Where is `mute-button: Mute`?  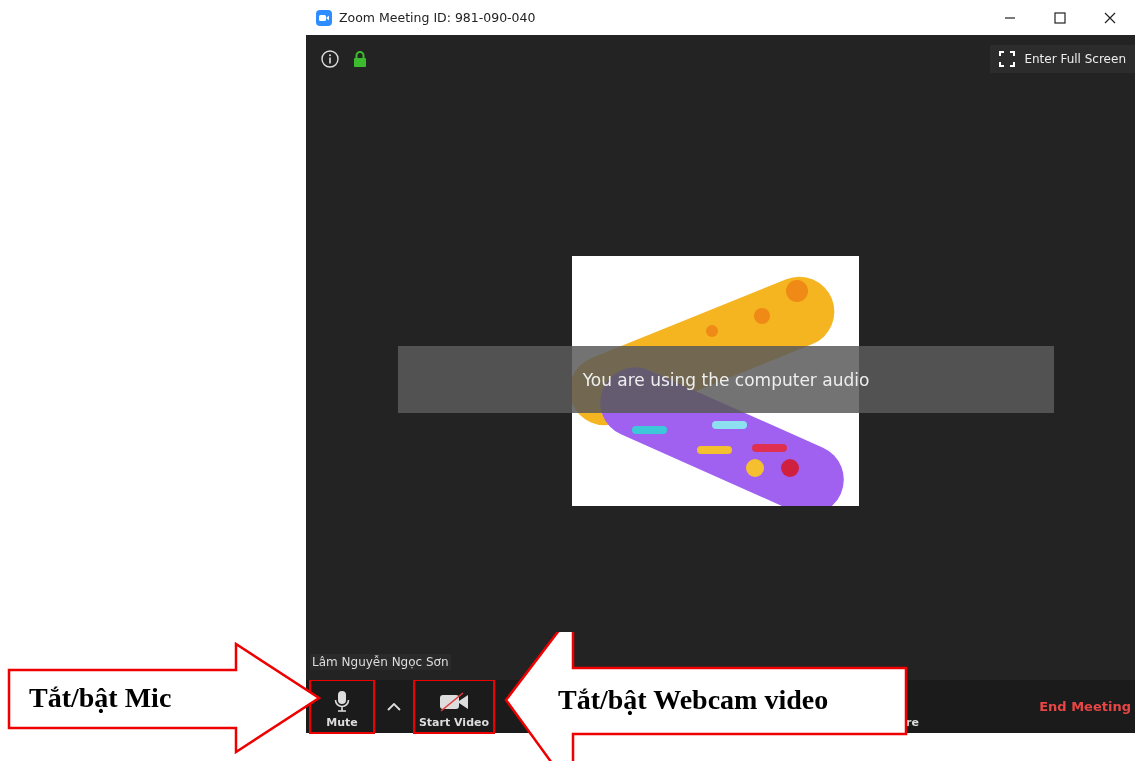 mute-button: Mute is located at coordinates (342, 706).